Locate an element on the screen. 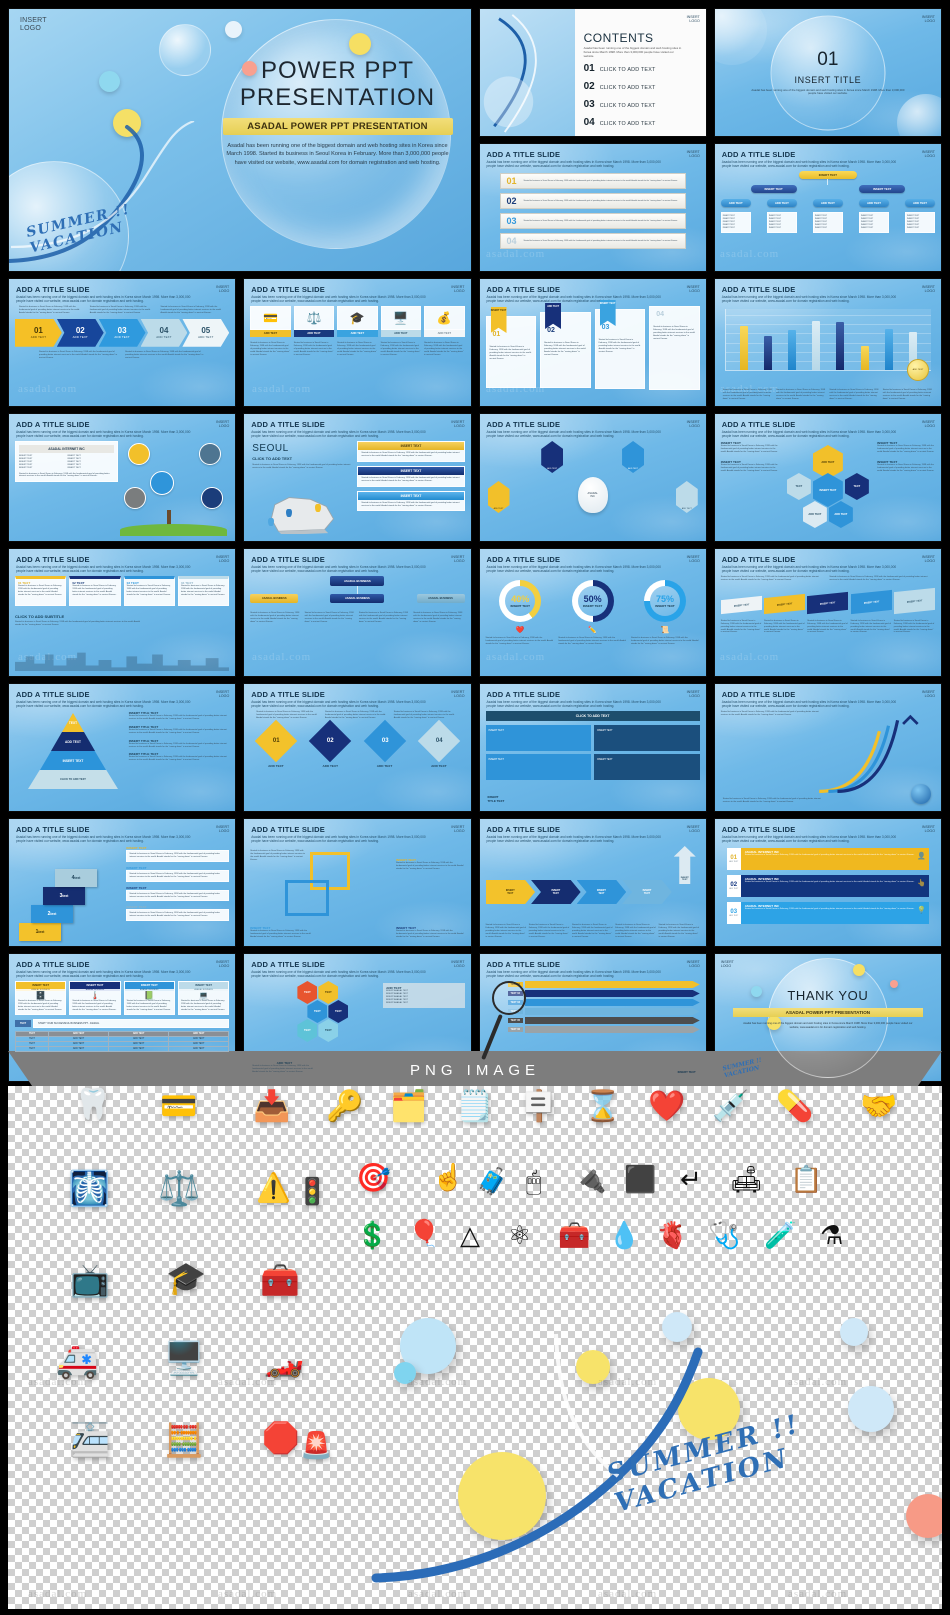 This screenshot has height=1615, width=950. list-item: TEXT 02 is located at coordinates (603, 993).